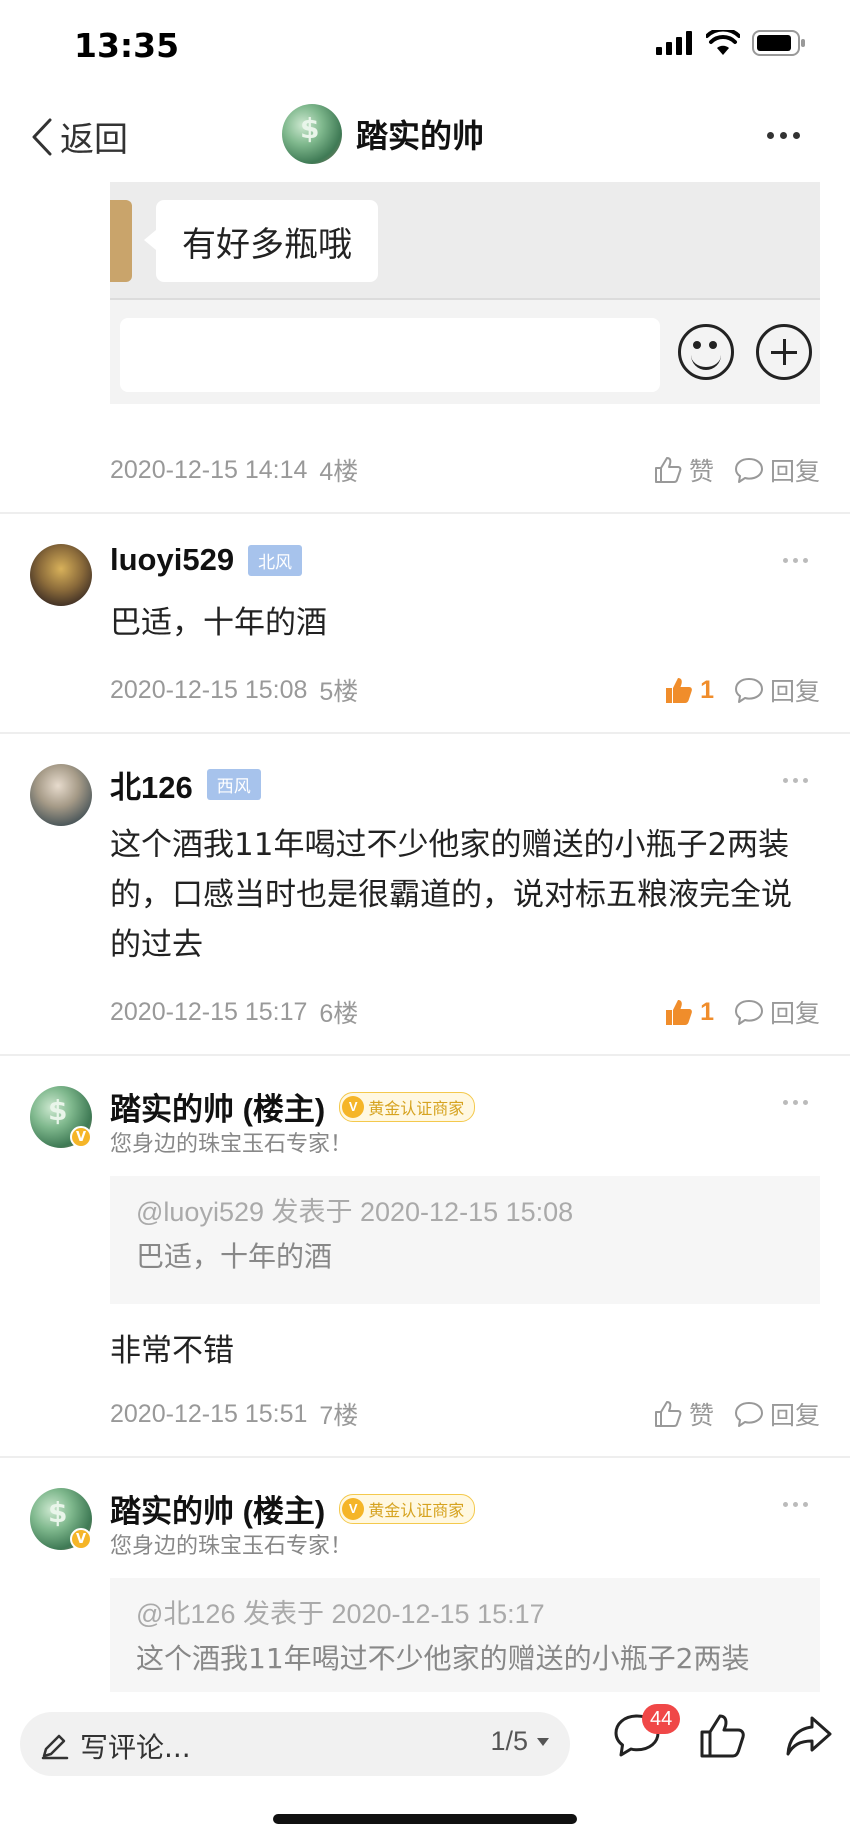 This screenshot has width=850, height=1840. What do you see at coordinates (425, 46) in the screenshot?
I see `status-bar: 13:35` at bounding box center [425, 46].